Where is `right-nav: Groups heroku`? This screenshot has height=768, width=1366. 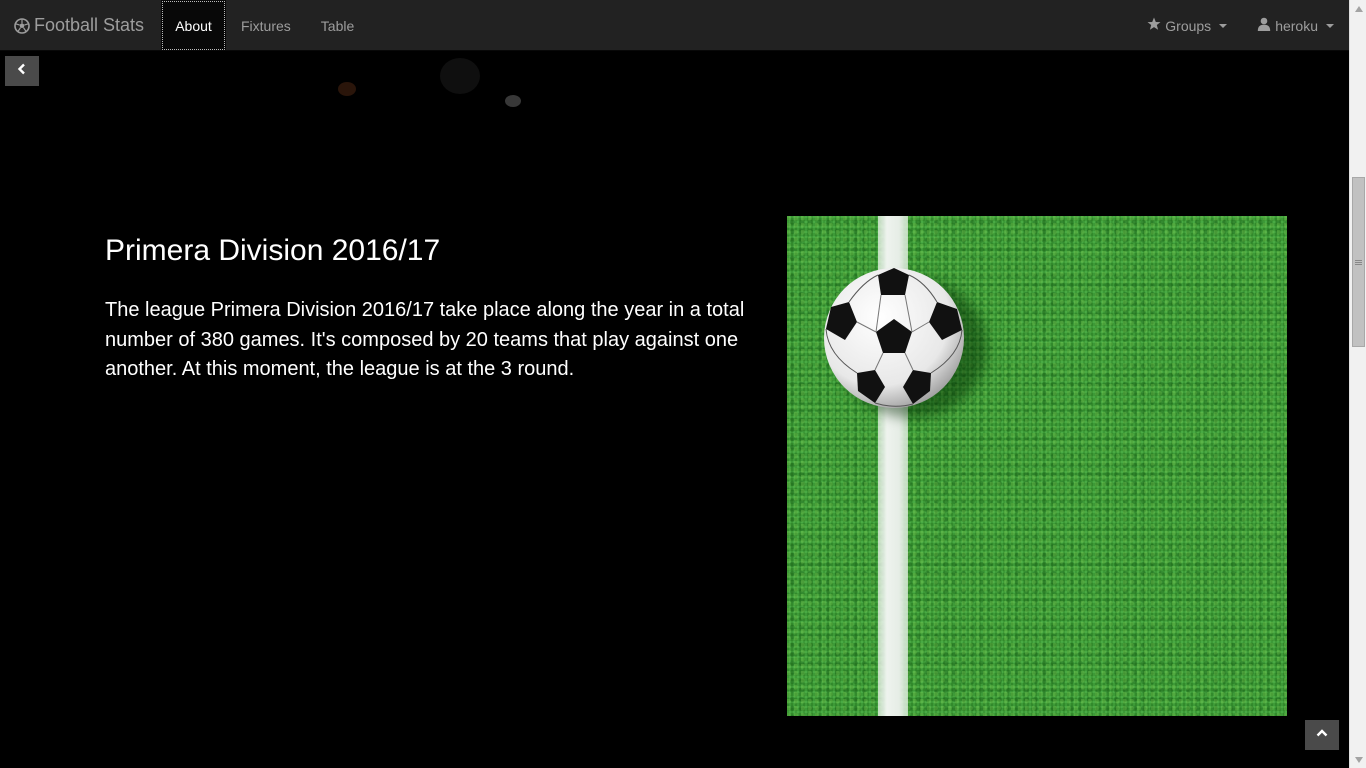 right-nav: Groups heroku is located at coordinates (1240, 25).